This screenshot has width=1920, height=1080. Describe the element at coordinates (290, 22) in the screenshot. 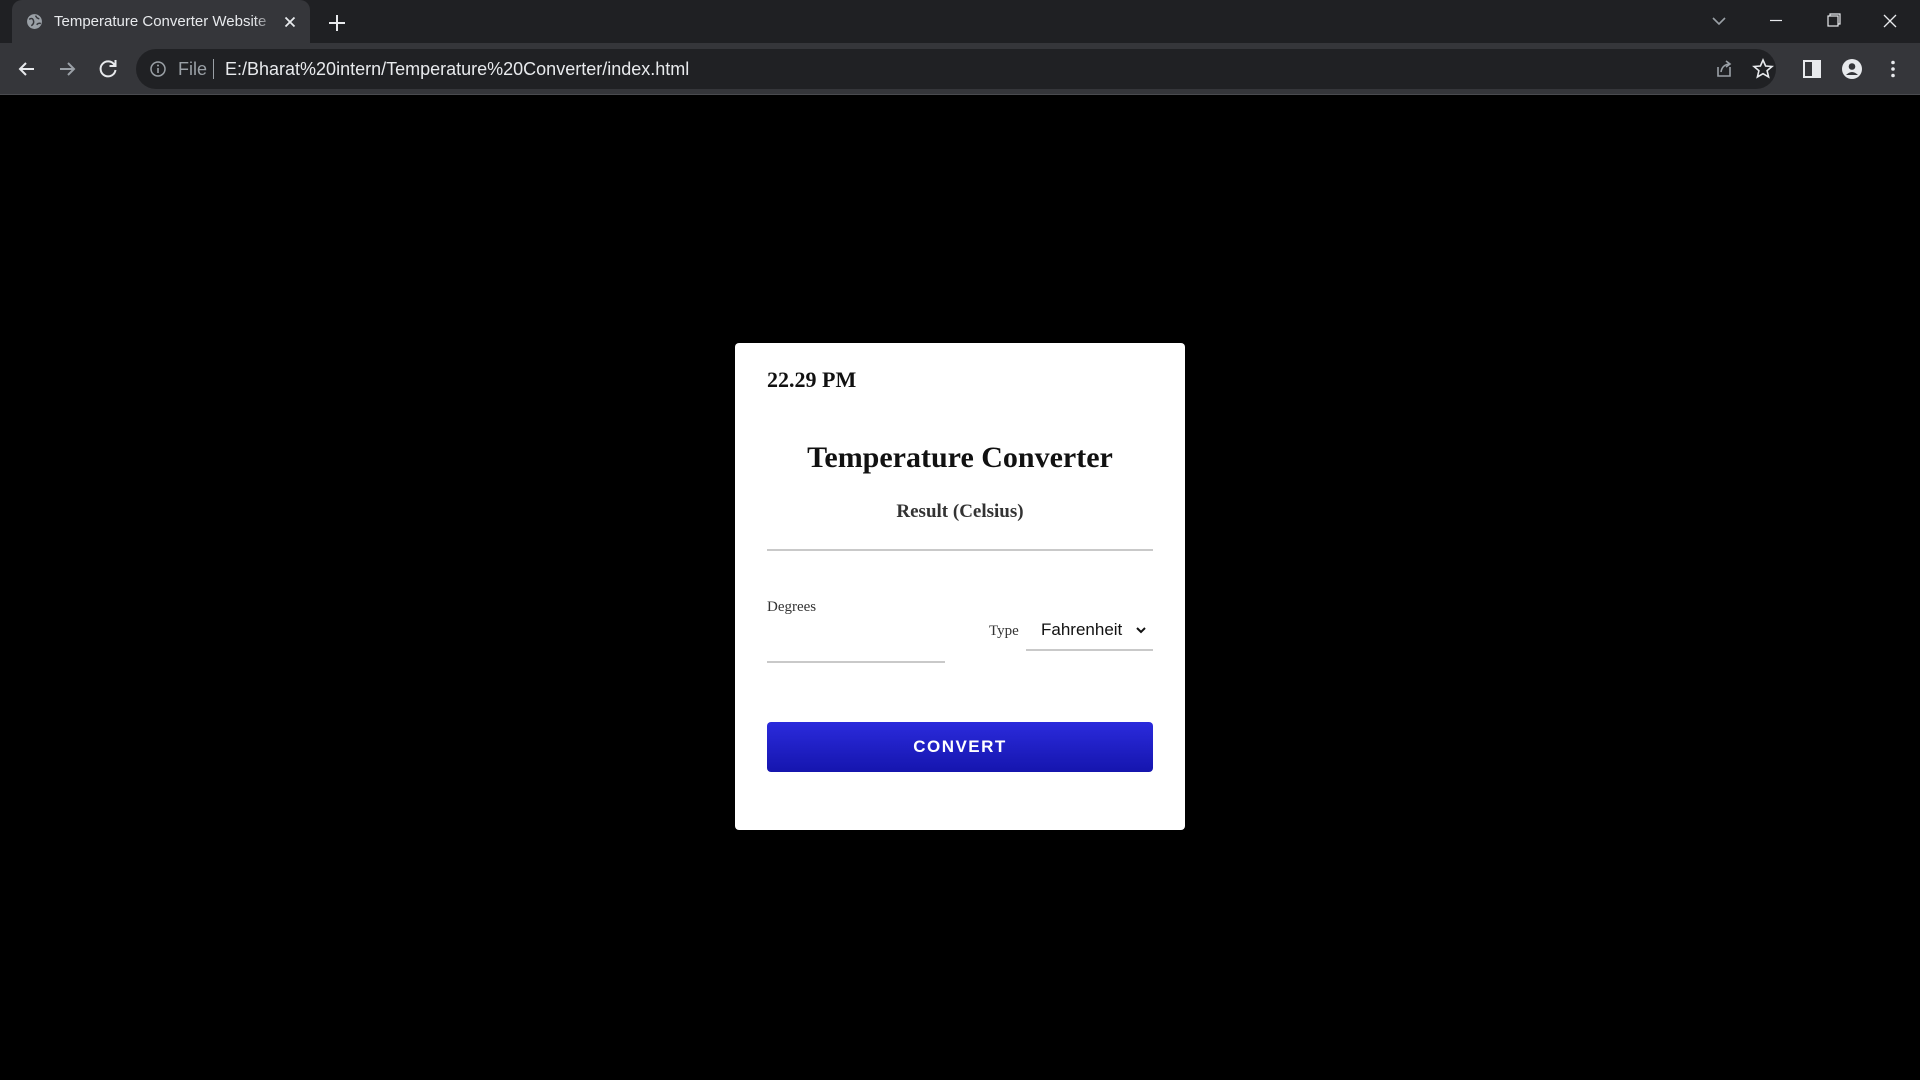

I see `close-tab-icon` at that location.